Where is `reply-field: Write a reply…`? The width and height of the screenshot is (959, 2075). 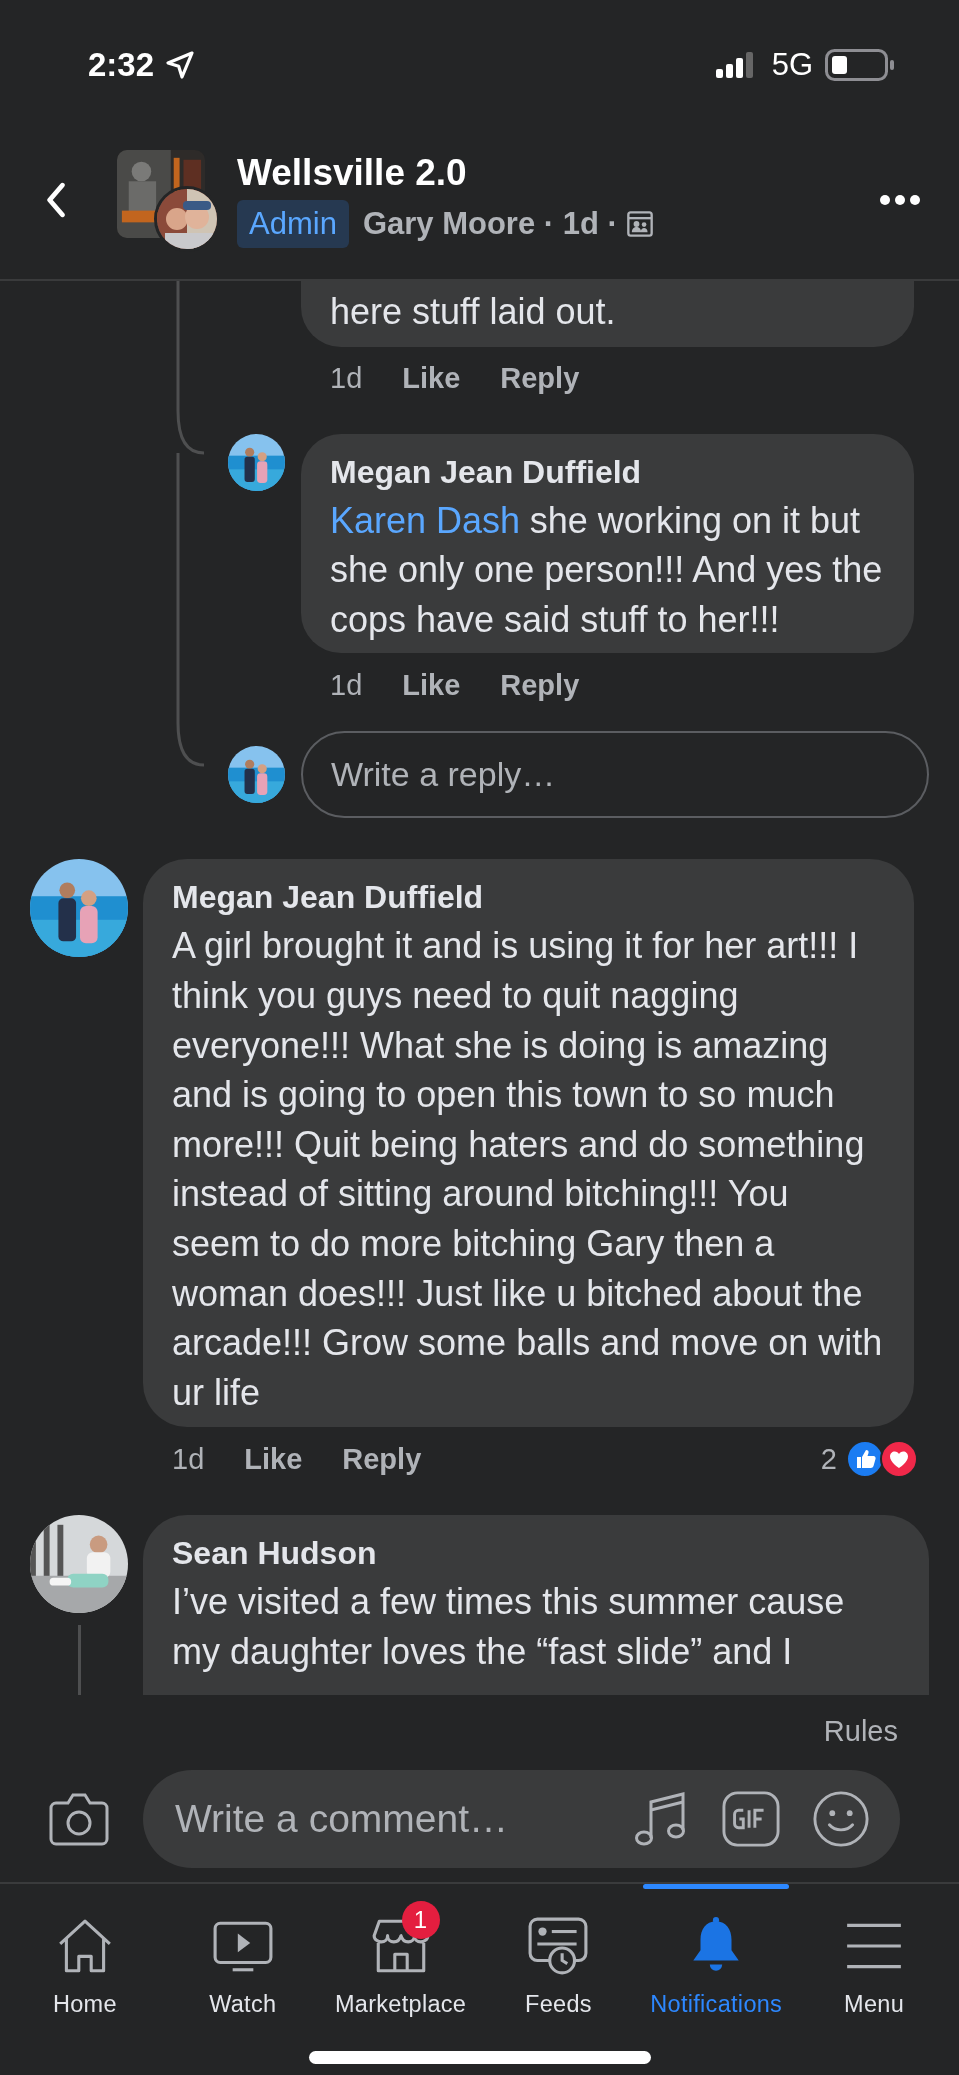 reply-field: Write a reply… is located at coordinates (615, 775).